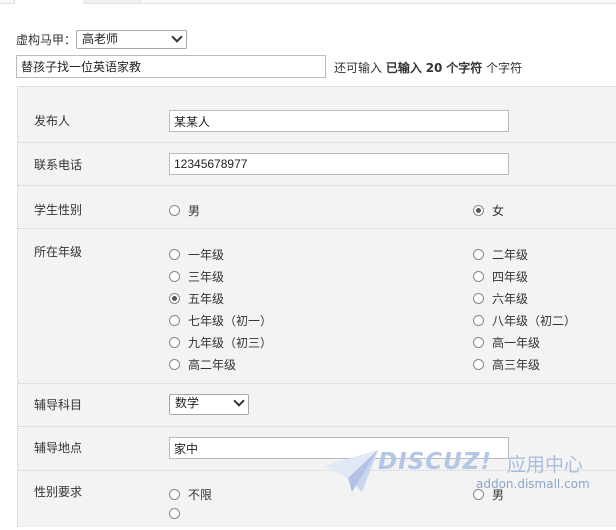 This screenshot has width=616, height=530. Describe the element at coordinates (209, 404) in the screenshot. I see `subject-select: 数学` at that location.